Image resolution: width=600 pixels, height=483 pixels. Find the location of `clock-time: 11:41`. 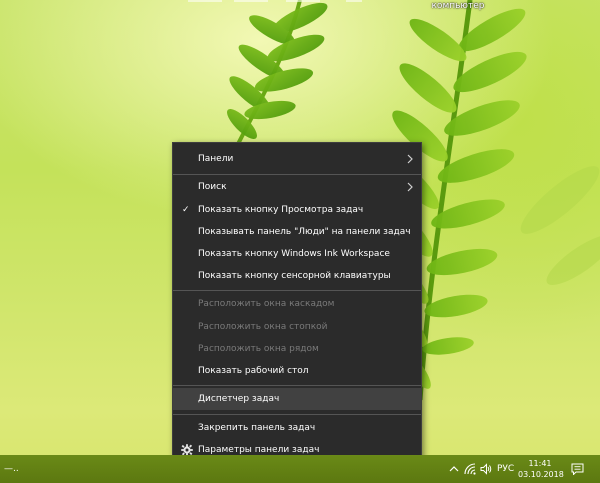

clock-time: 11:41 is located at coordinates (540, 463).